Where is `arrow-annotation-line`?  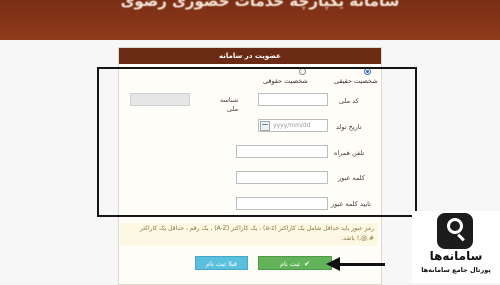
arrow-annotation-line is located at coordinates (362, 264).